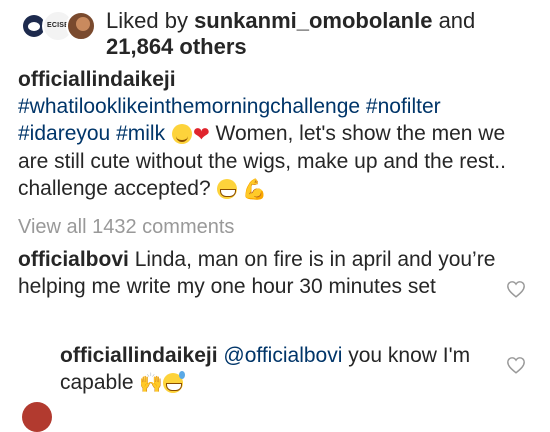 Image resolution: width=550 pixels, height=432 pixels. Describe the element at coordinates (64, 133) in the screenshot. I see `hashtag: #idareyou` at that location.